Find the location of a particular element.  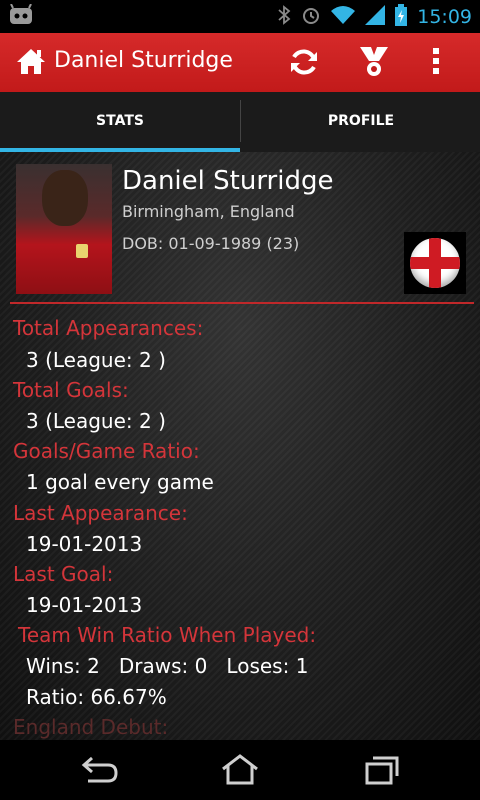

last-goal-value: 19-01-2013 is located at coordinates (84, 605).